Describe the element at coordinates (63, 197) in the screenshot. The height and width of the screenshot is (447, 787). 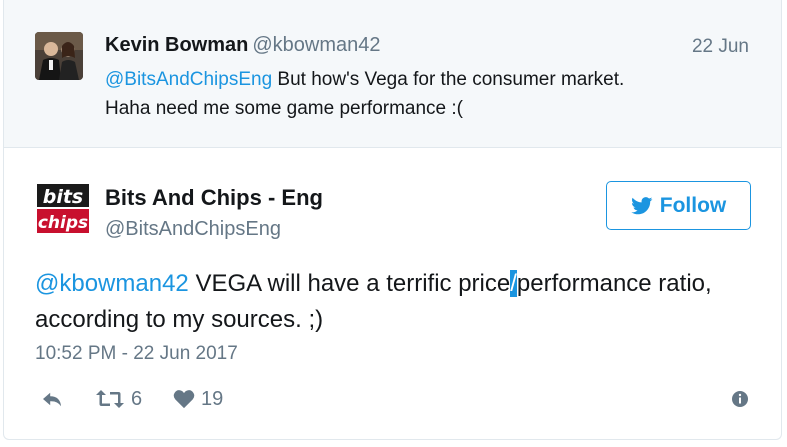
I see `logo-text-top: bits` at that location.